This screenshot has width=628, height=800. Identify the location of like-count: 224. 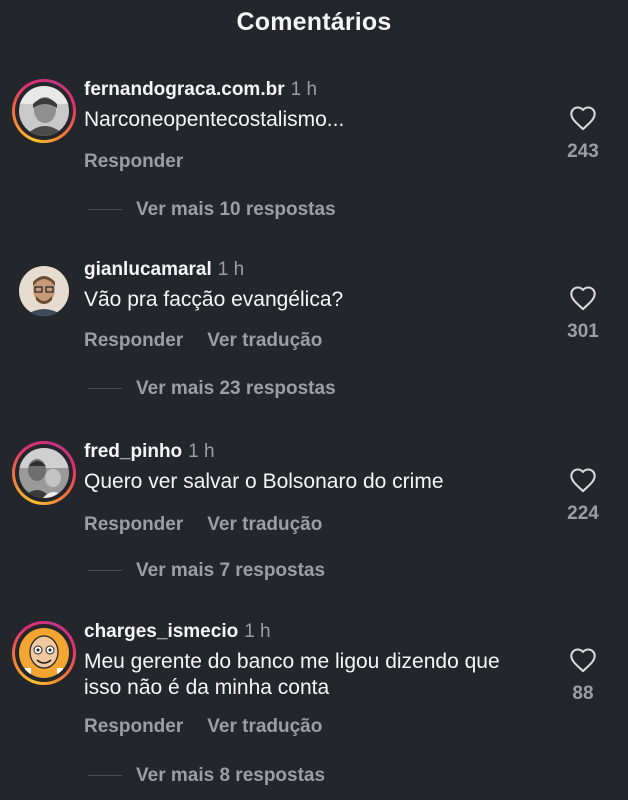
(583, 513).